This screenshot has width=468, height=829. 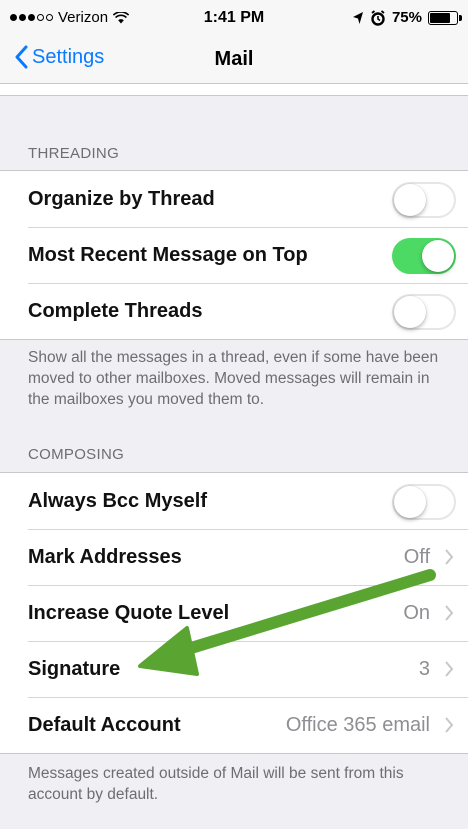 What do you see at coordinates (234, 311) in the screenshot?
I see `complete-threads-row: Complete Threads` at bounding box center [234, 311].